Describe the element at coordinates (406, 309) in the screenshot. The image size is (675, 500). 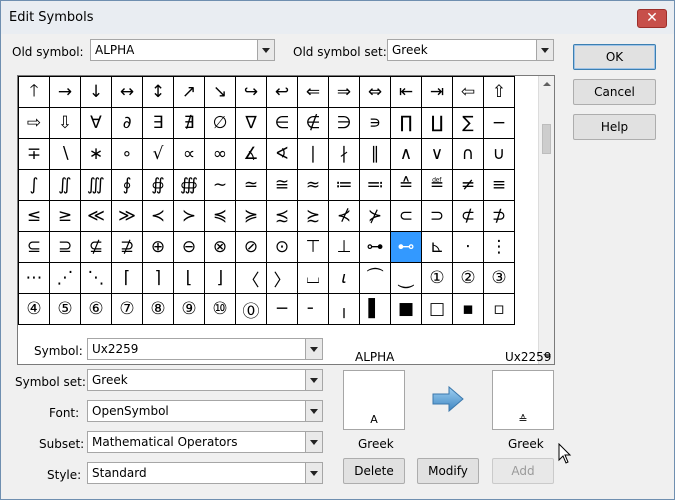
I see `symbol-cell: ■` at that location.